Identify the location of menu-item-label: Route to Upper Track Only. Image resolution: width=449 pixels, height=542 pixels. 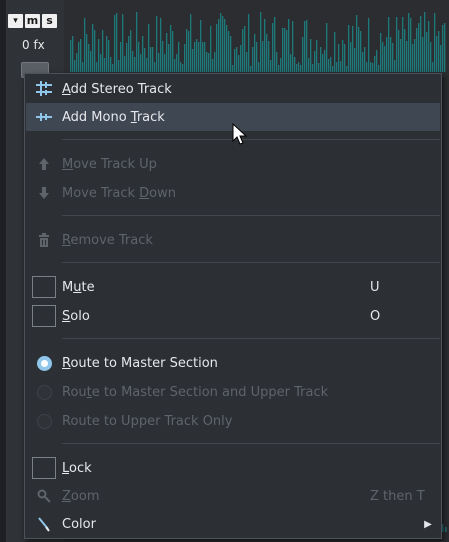
(147, 421).